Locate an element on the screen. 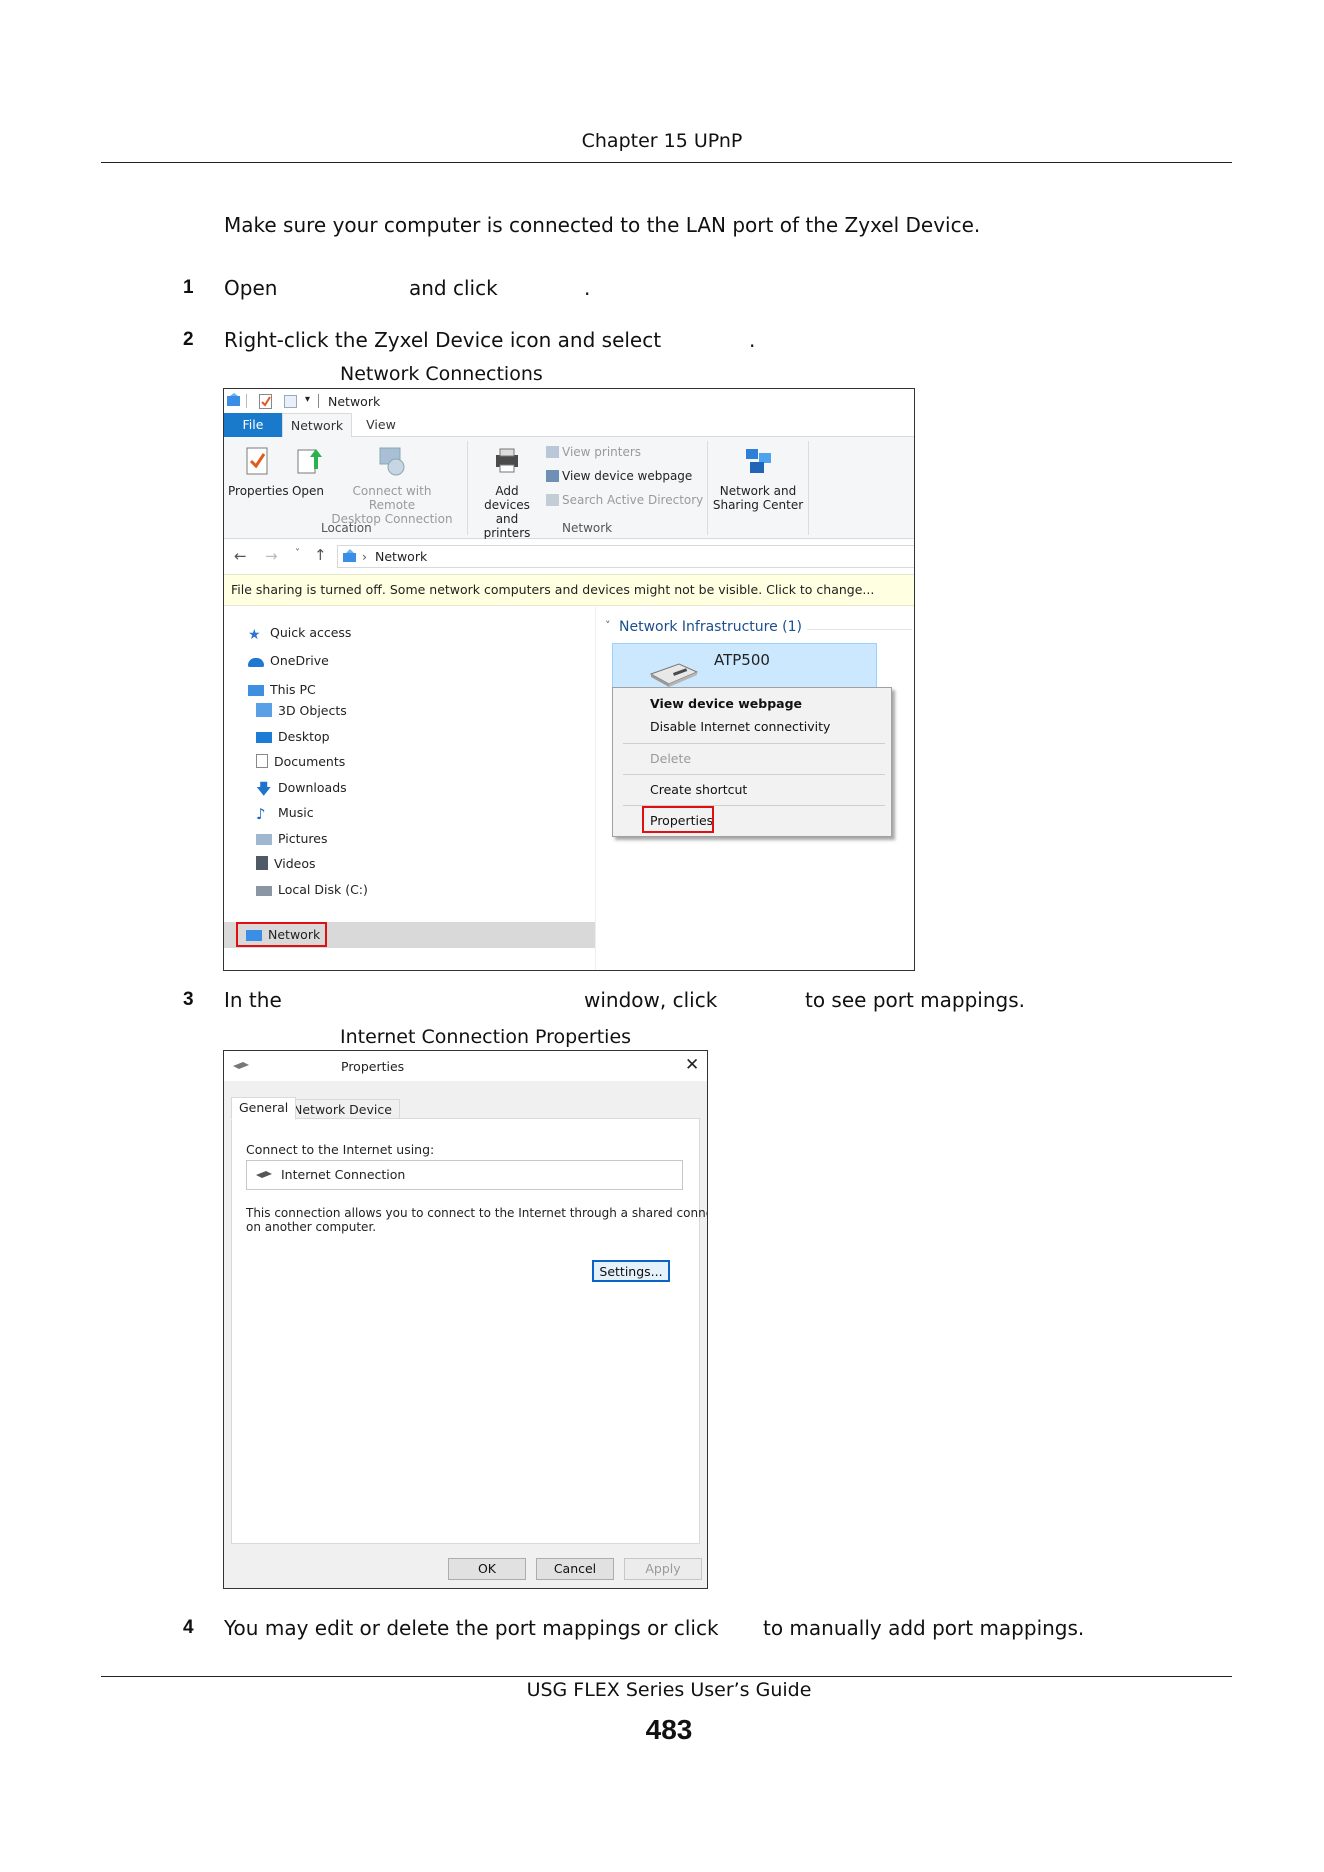 The width and height of the screenshot is (1324, 1872). open-button: Open is located at coordinates (308, 471).